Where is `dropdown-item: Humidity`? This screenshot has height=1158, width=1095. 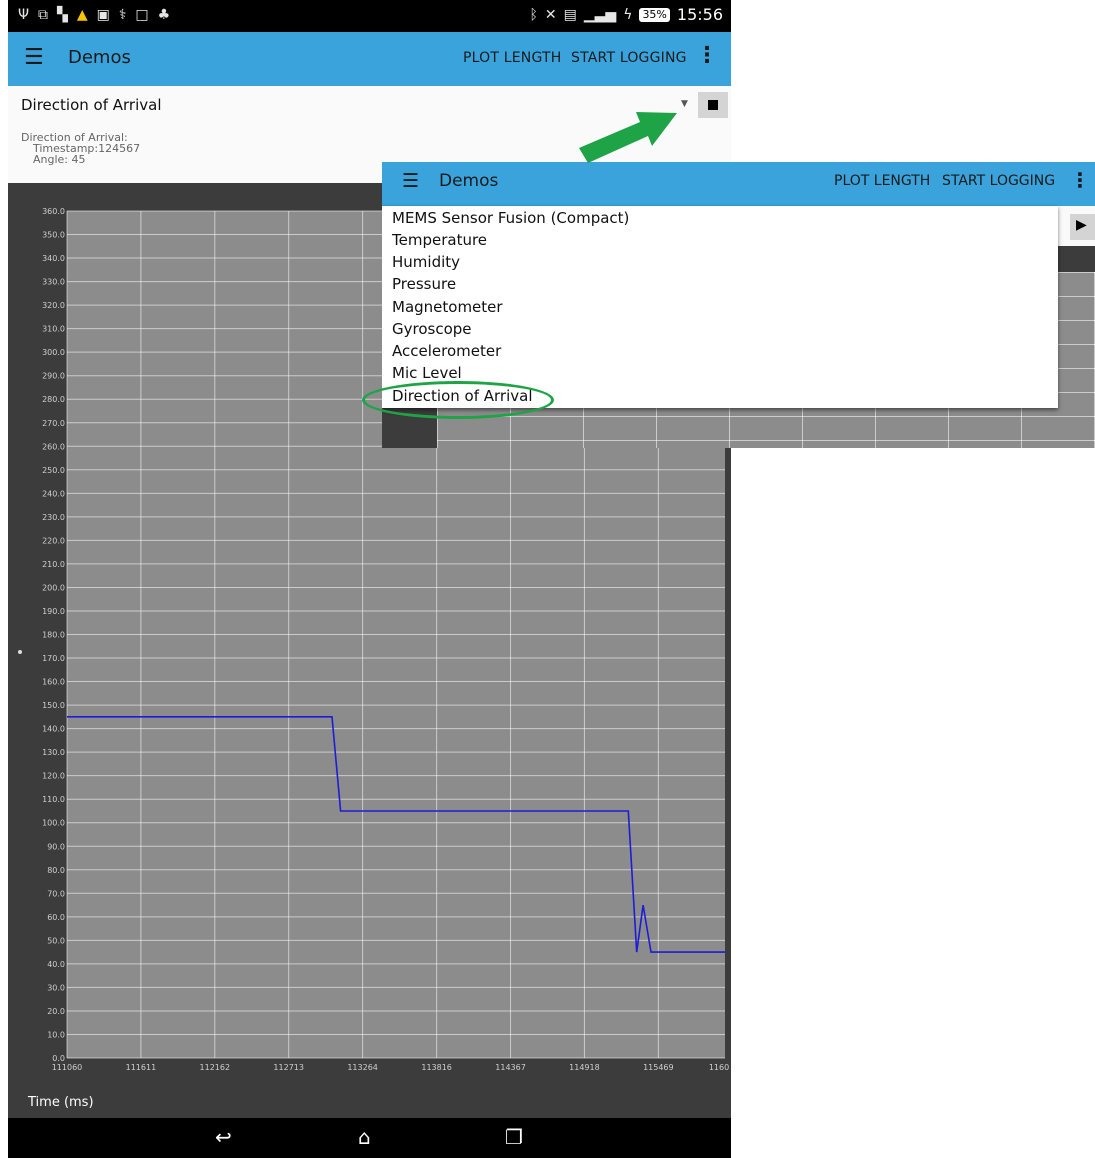
dropdown-item: Humidity is located at coordinates (426, 262).